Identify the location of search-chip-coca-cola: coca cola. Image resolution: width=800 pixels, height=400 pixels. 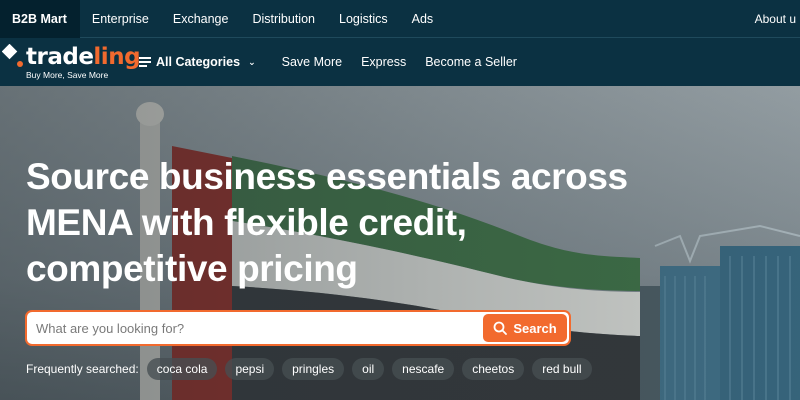
(182, 369).